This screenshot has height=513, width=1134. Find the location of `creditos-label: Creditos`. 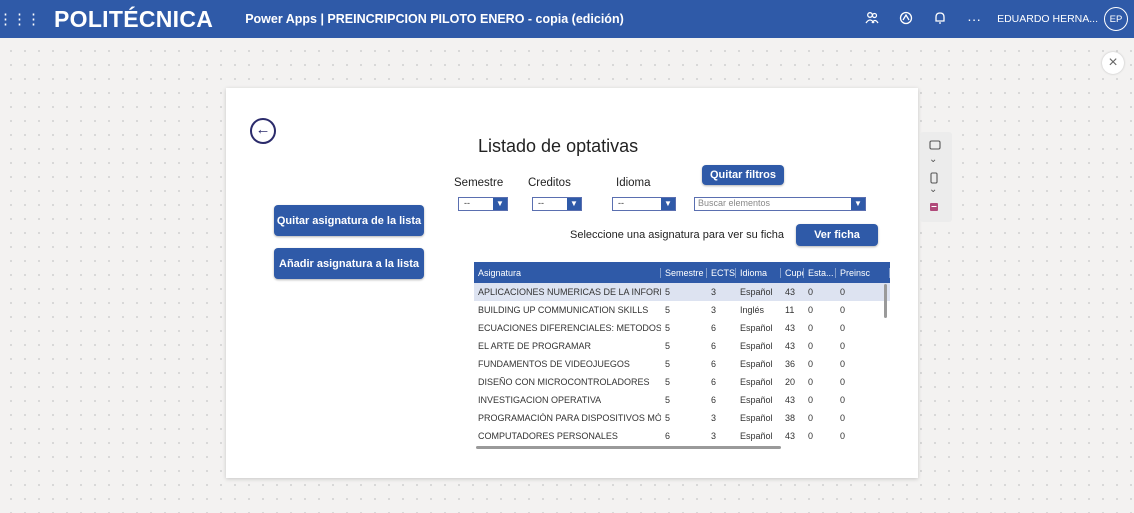

creditos-label: Creditos is located at coordinates (549, 183).